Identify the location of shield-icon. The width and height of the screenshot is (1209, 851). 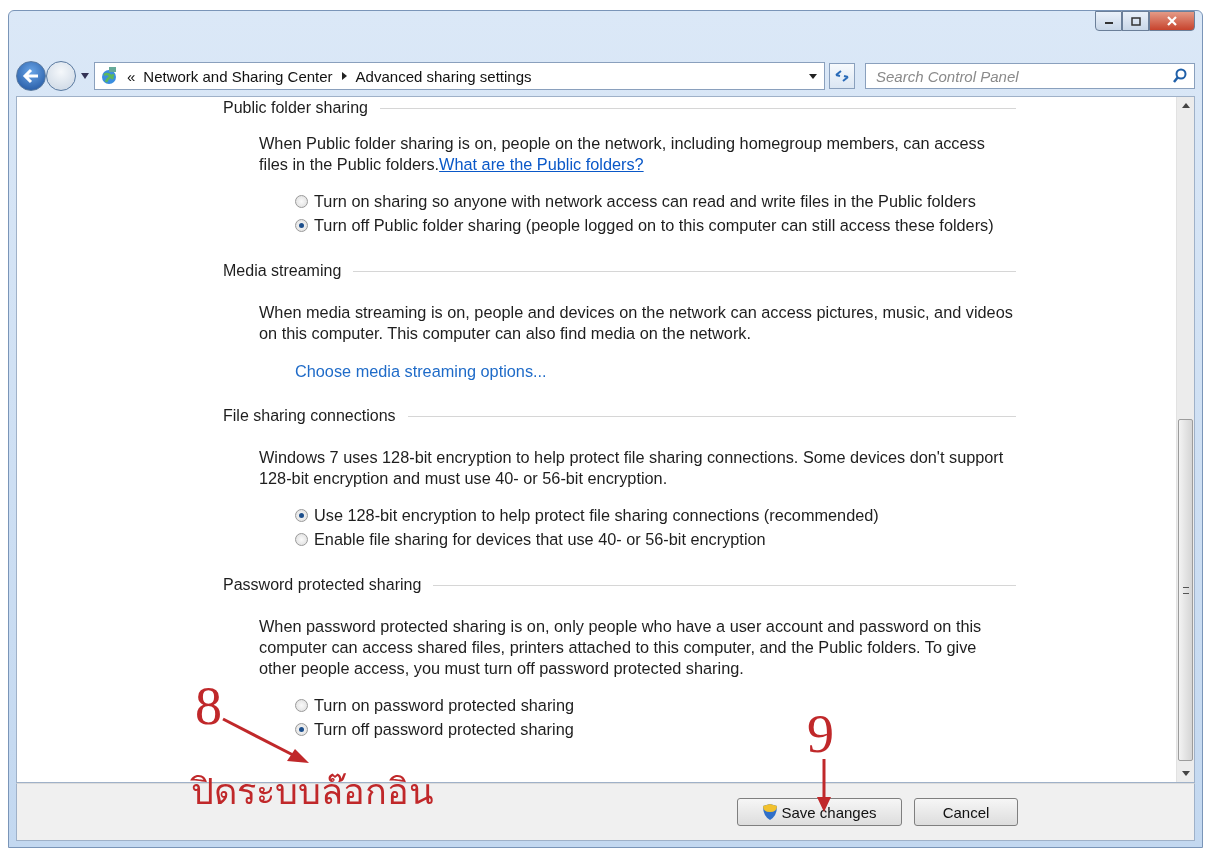
(770, 812).